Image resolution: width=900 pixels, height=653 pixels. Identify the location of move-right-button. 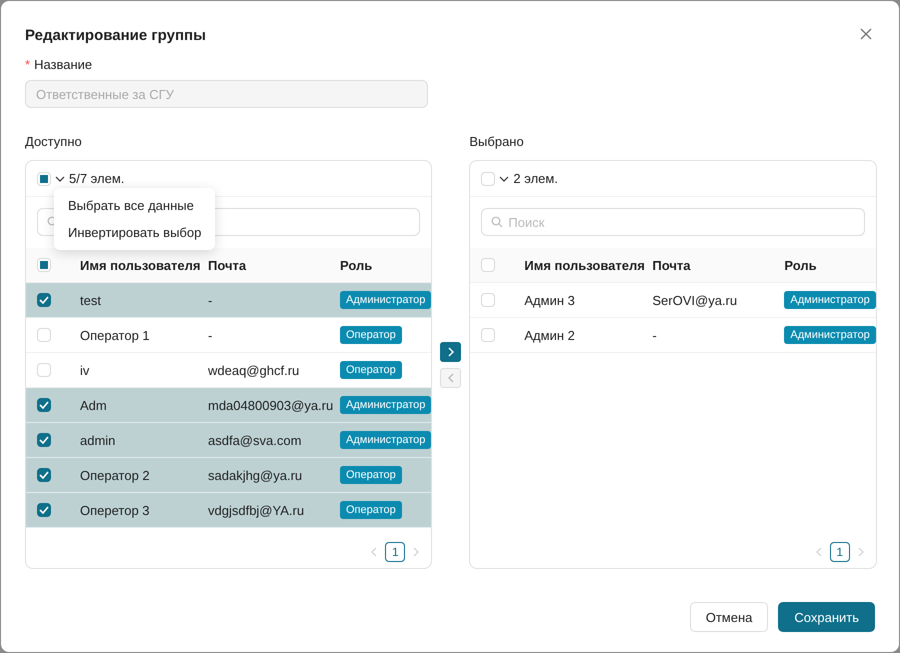
(451, 352).